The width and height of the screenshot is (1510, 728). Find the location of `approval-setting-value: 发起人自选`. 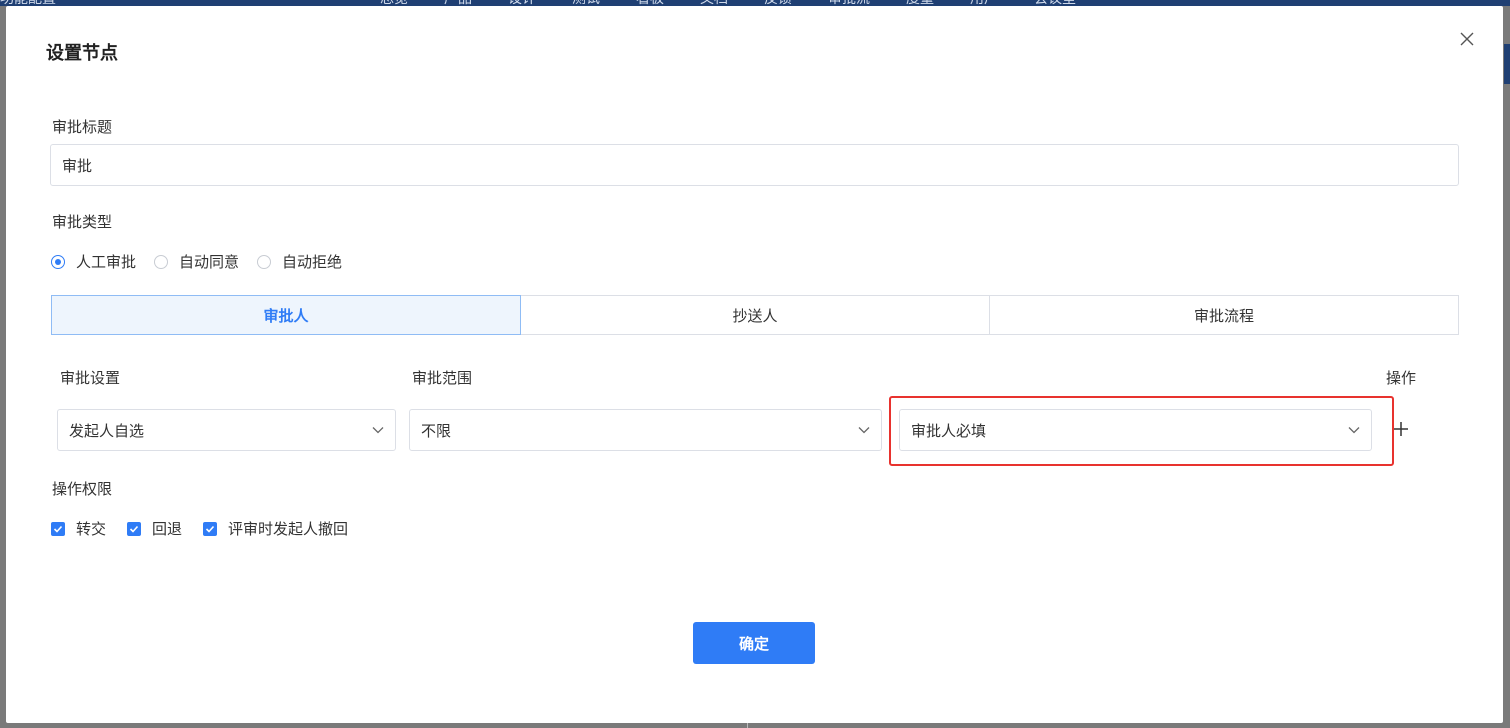

approval-setting-value: 发起人自选 is located at coordinates (107, 430).